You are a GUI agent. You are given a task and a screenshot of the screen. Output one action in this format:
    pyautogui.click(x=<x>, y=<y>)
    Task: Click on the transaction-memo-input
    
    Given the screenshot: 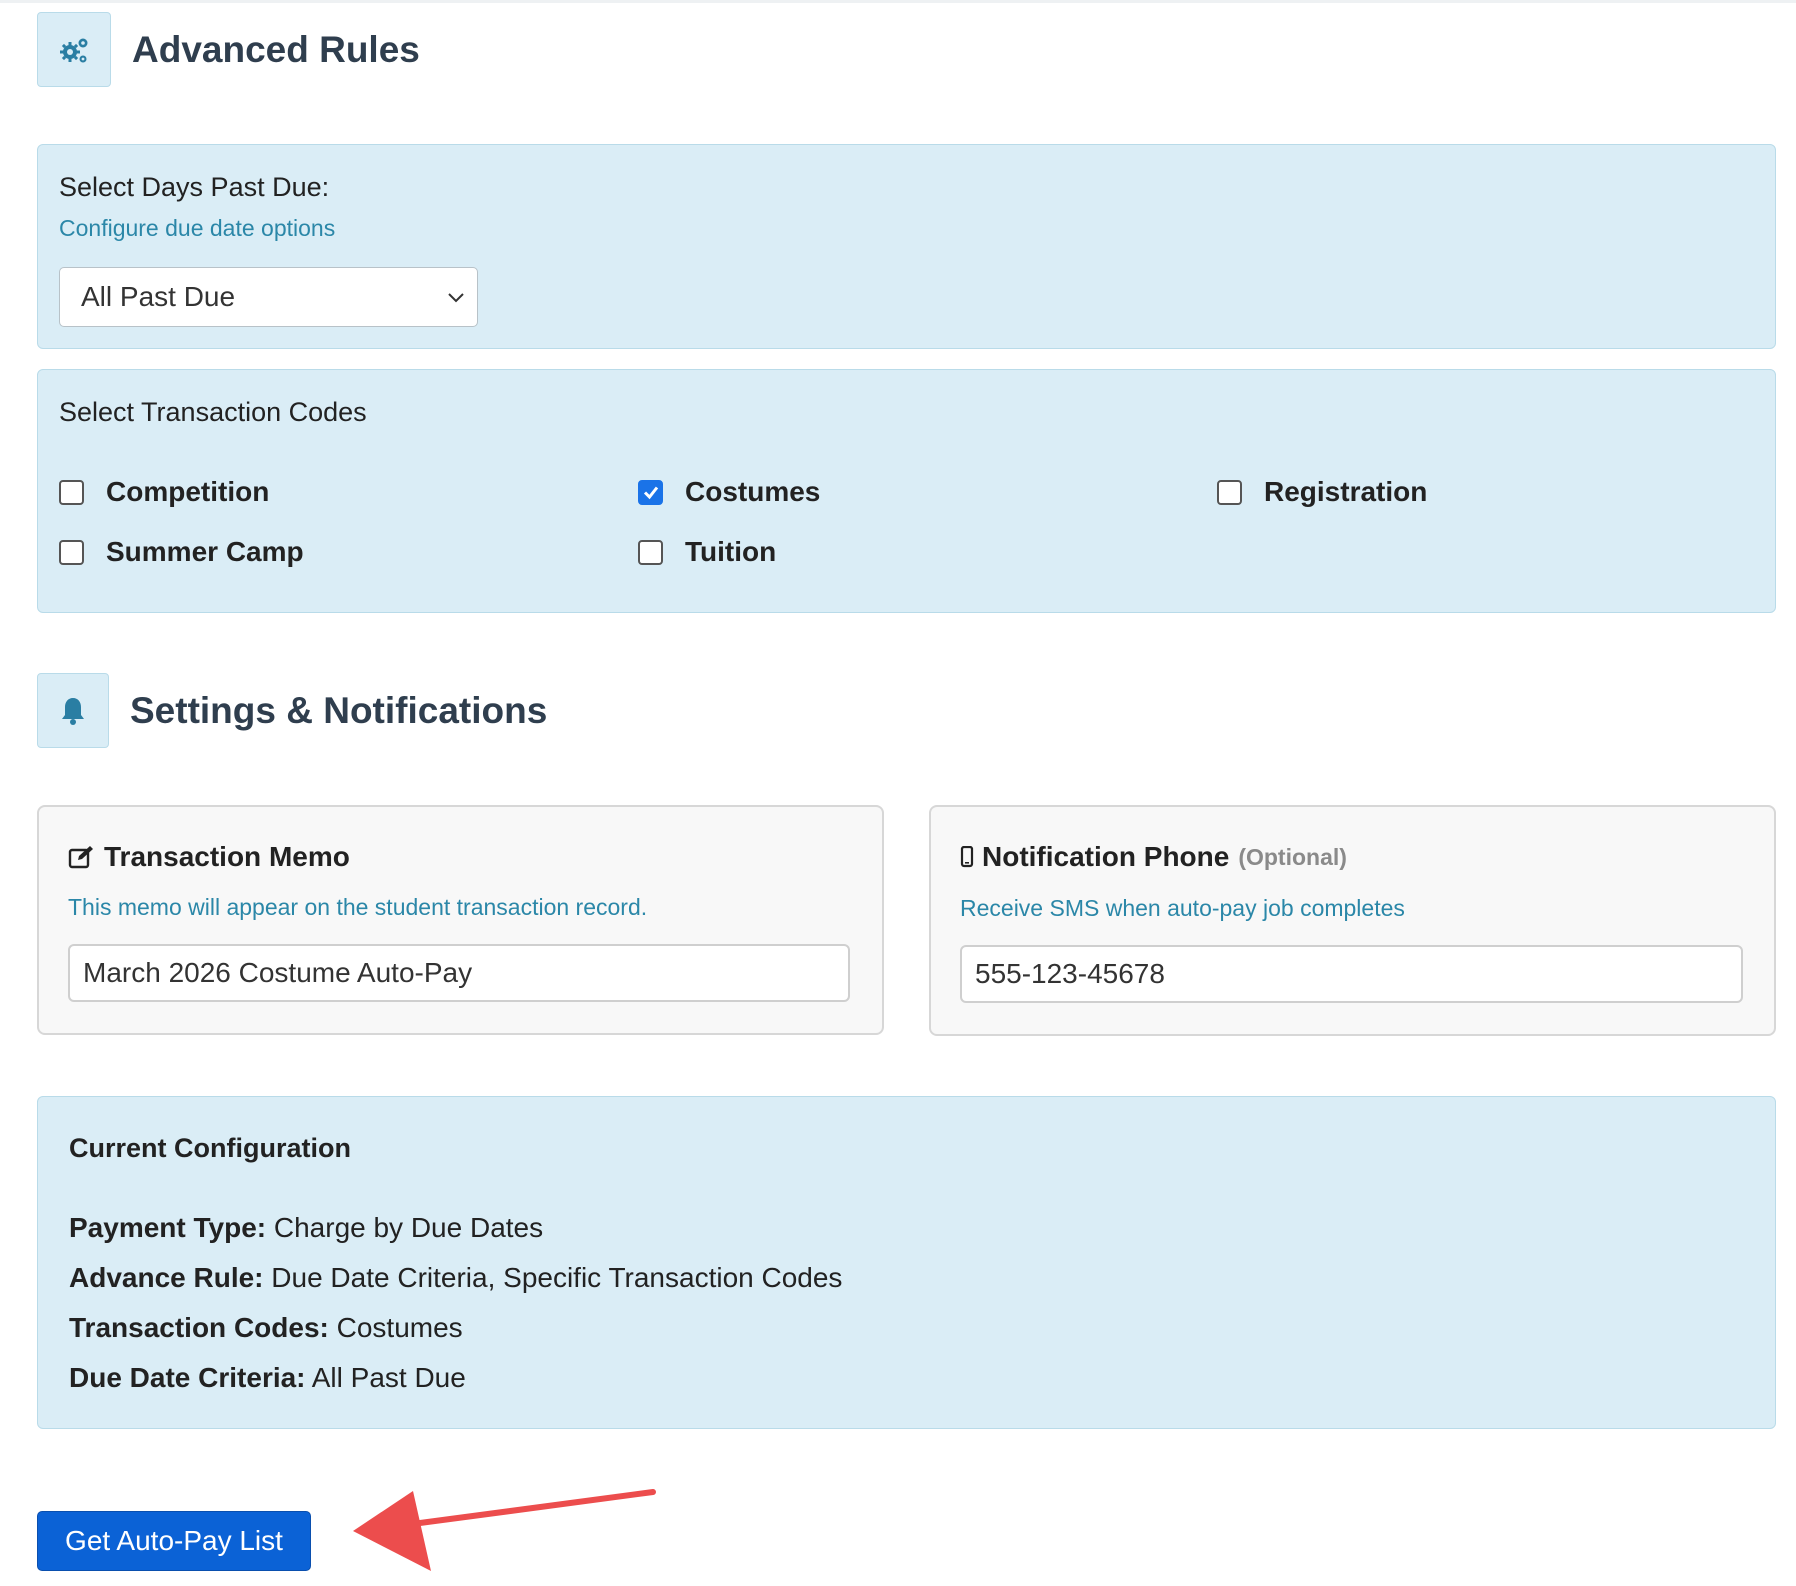 What is the action you would take?
    pyautogui.click(x=459, y=973)
    